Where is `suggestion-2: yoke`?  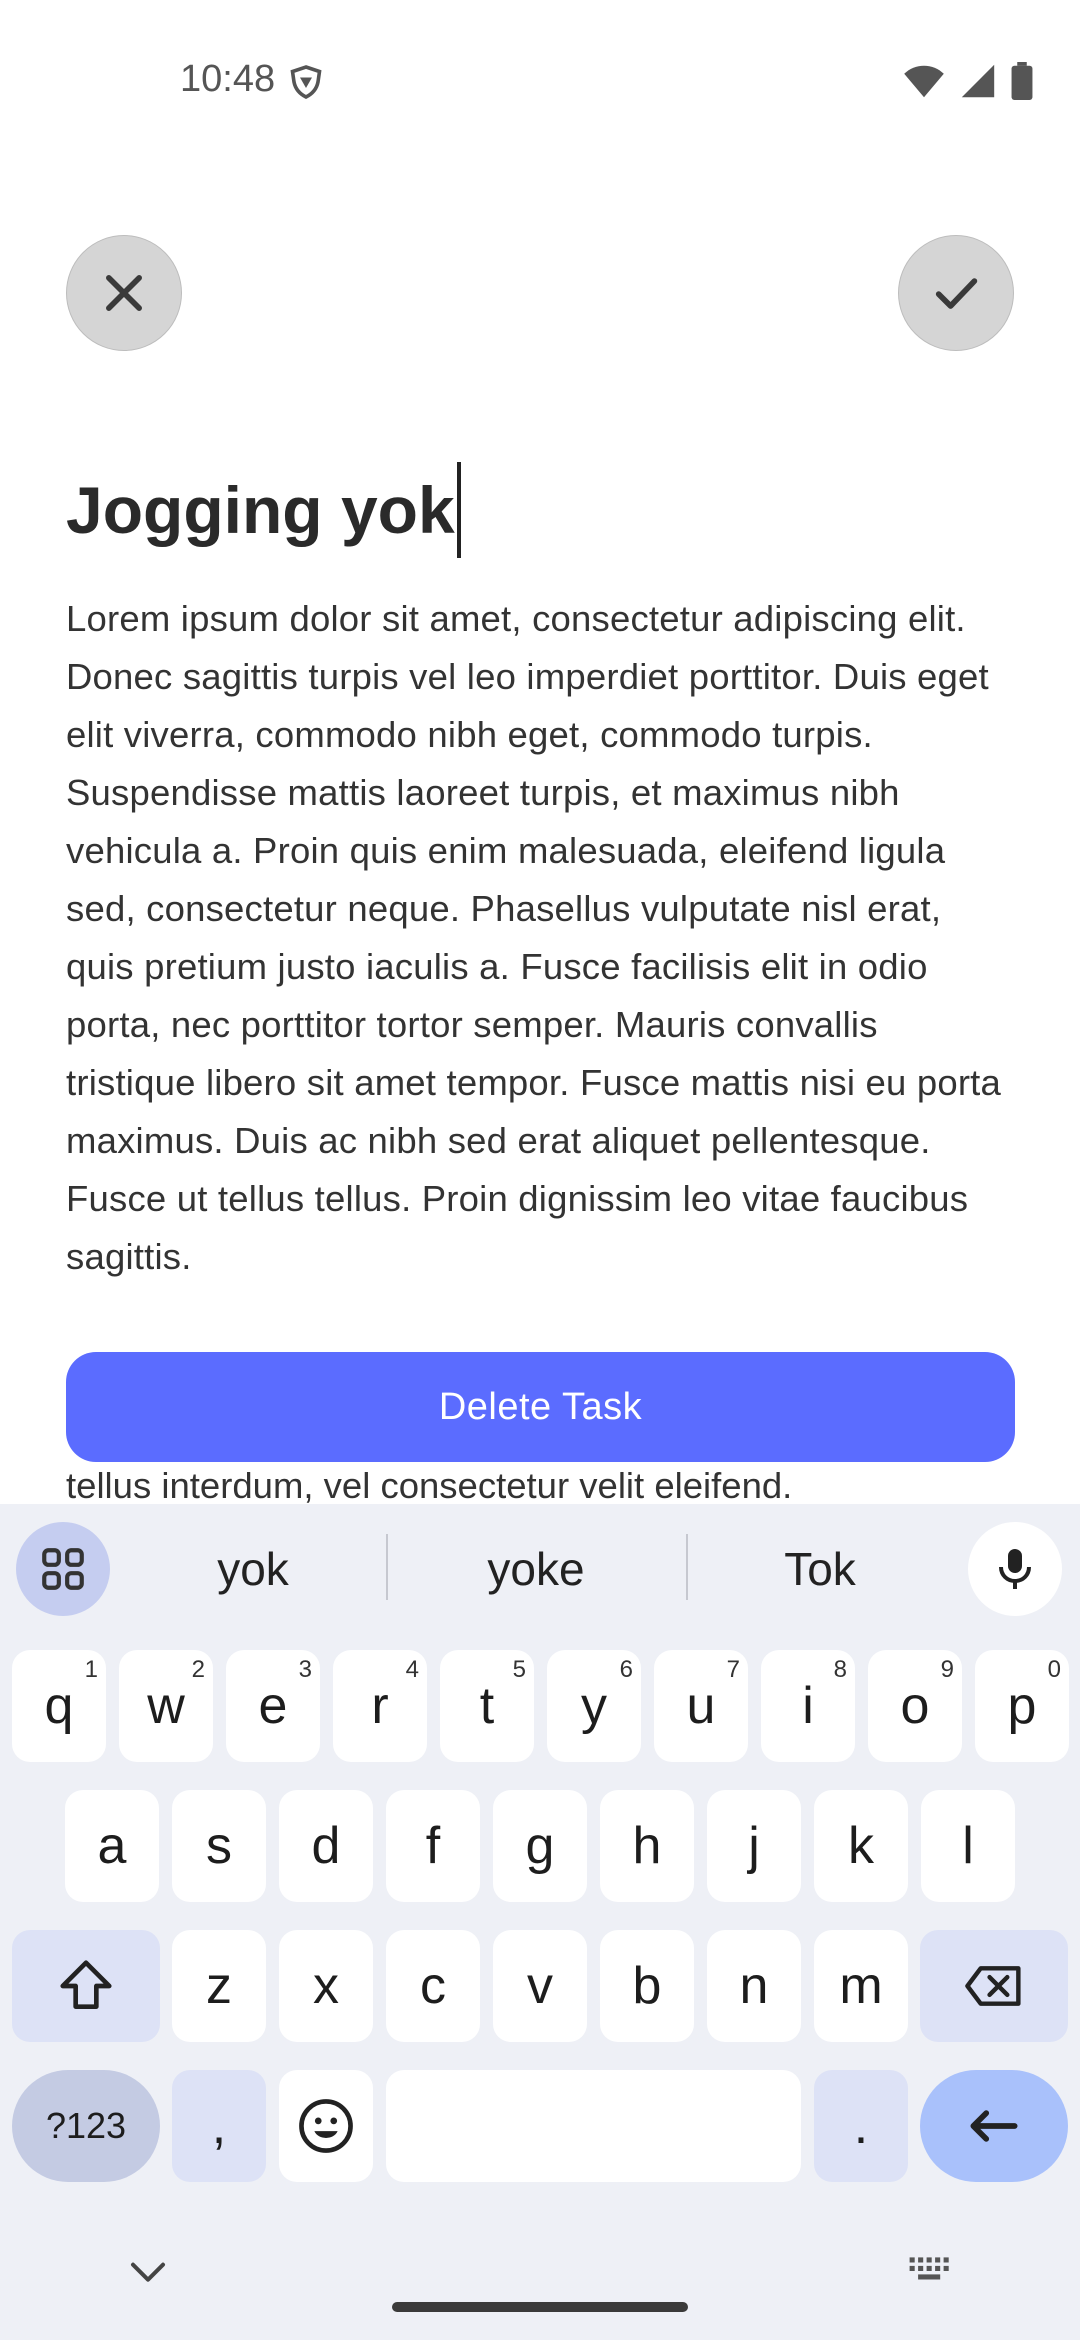
suggestion-2: yoke is located at coordinates (536, 1569).